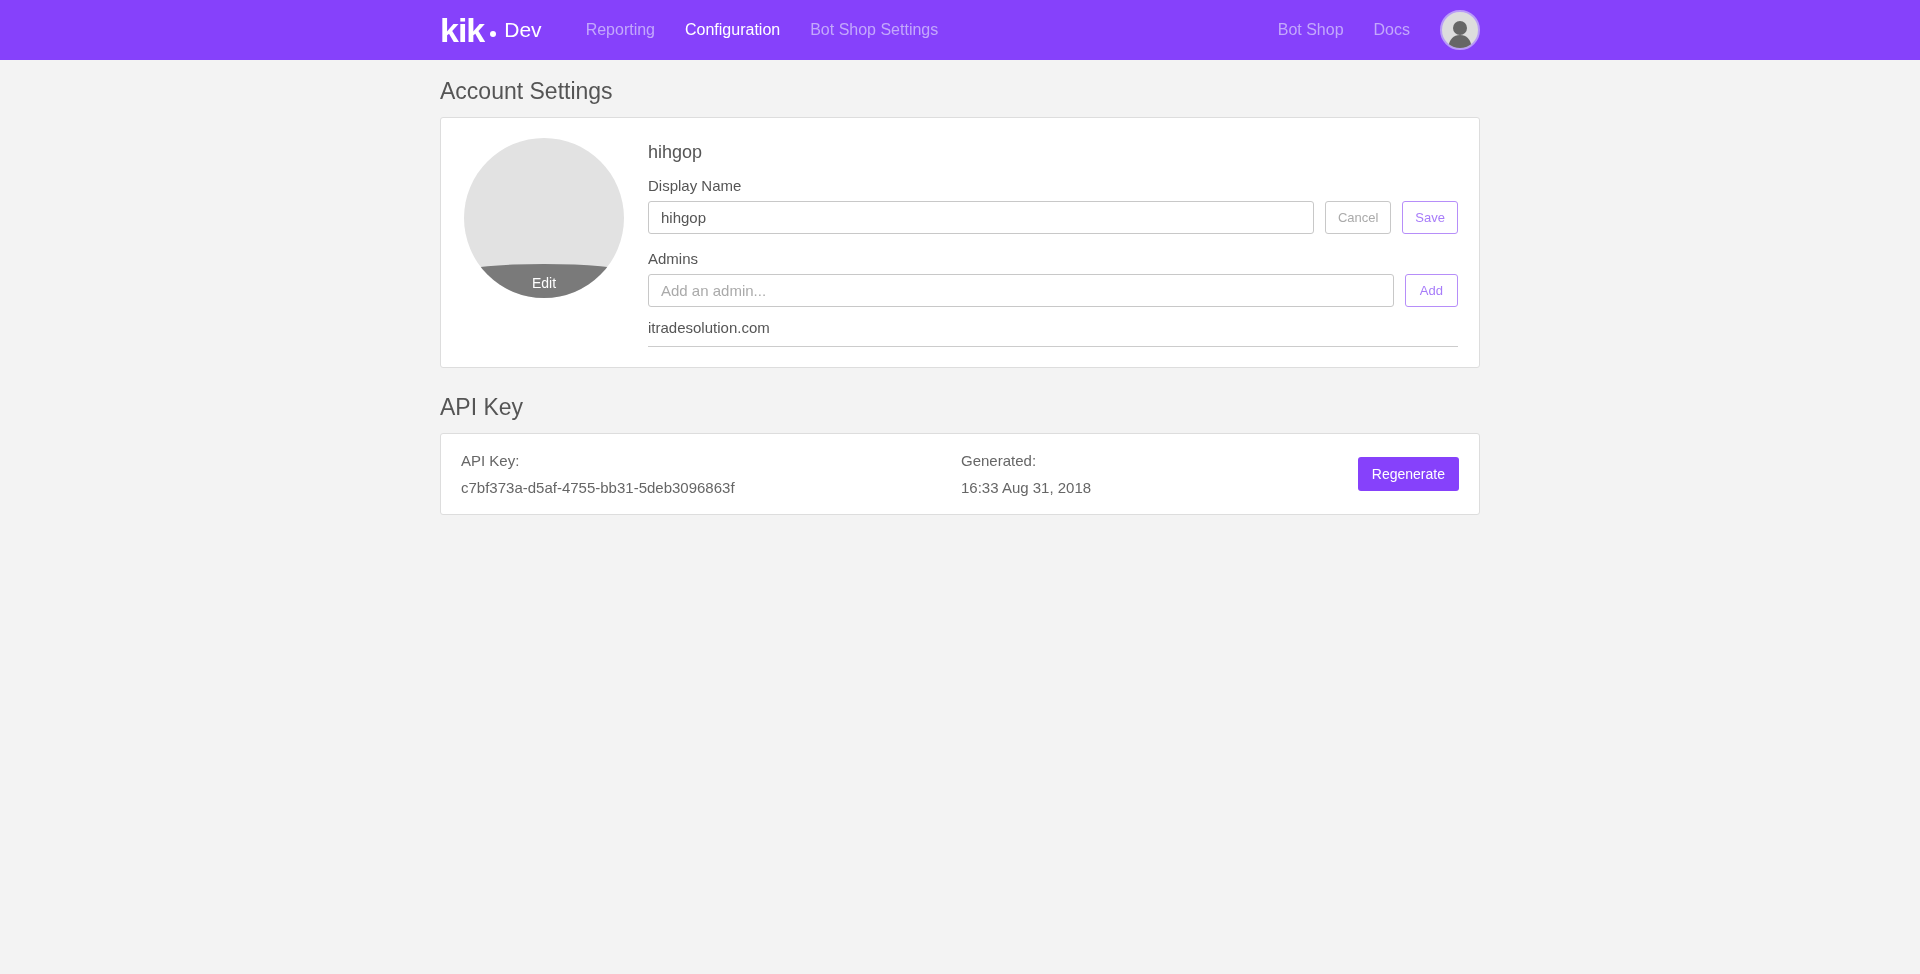 The width and height of the screenshot is (1920, 974). What do you see at coordinates (1430, 217) in the screenshot?
I see `save-button: Save` at bounding box center [1430, 217].